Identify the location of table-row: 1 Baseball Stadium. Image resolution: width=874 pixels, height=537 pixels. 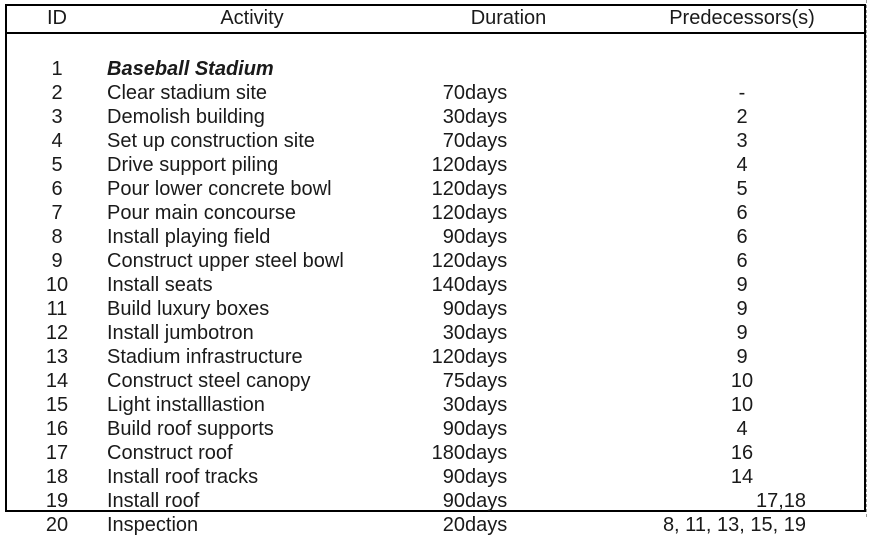
(435, 69).